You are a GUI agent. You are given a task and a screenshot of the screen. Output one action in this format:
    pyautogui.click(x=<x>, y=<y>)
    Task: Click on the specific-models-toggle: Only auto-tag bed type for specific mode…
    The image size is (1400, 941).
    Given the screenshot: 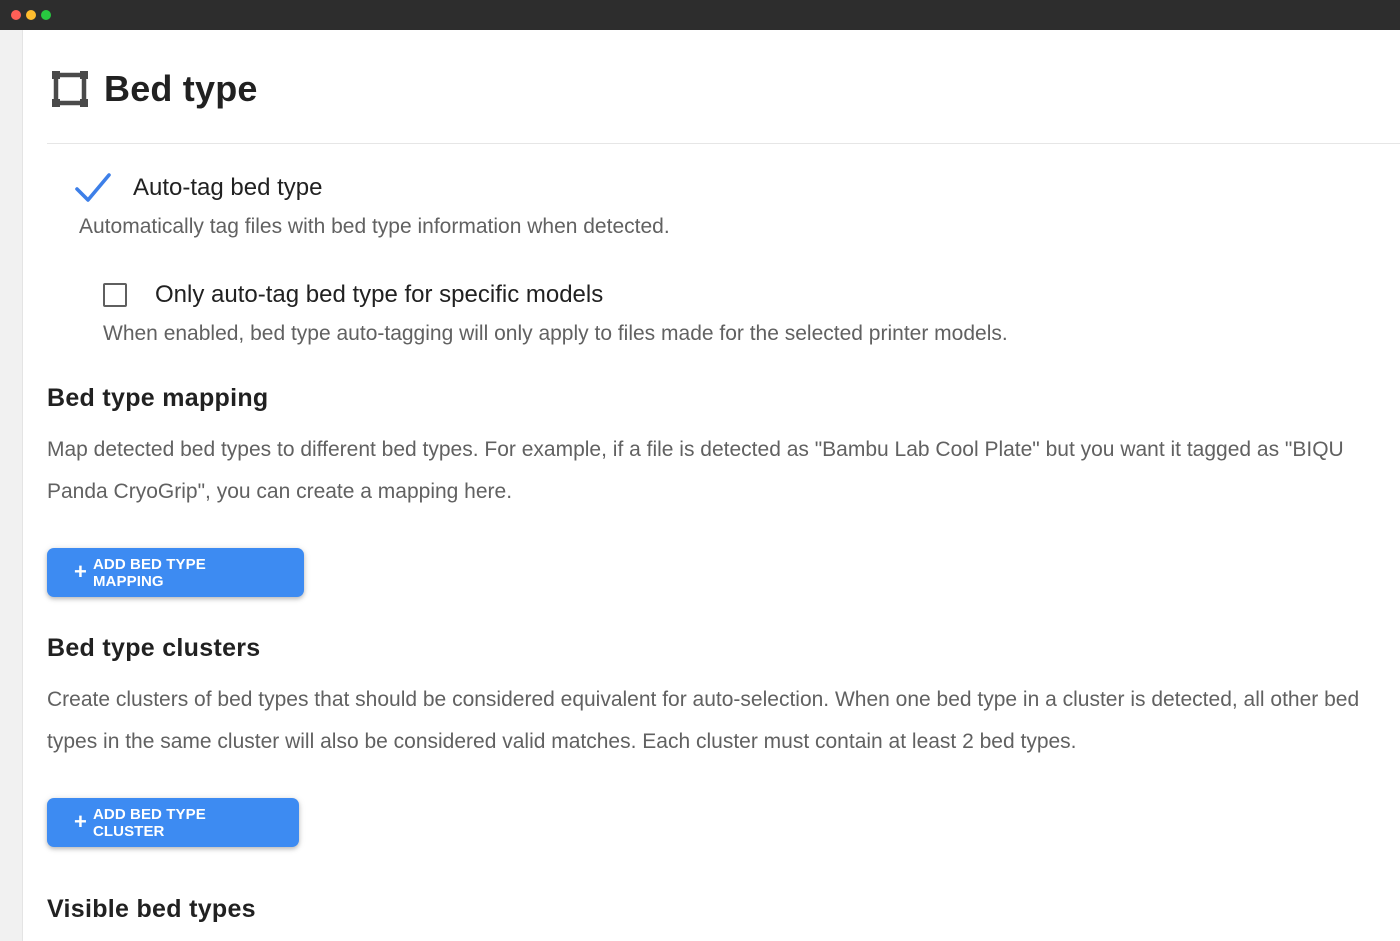 What is the action you would take?
    pyautogui.click(x=353, y=295)
    